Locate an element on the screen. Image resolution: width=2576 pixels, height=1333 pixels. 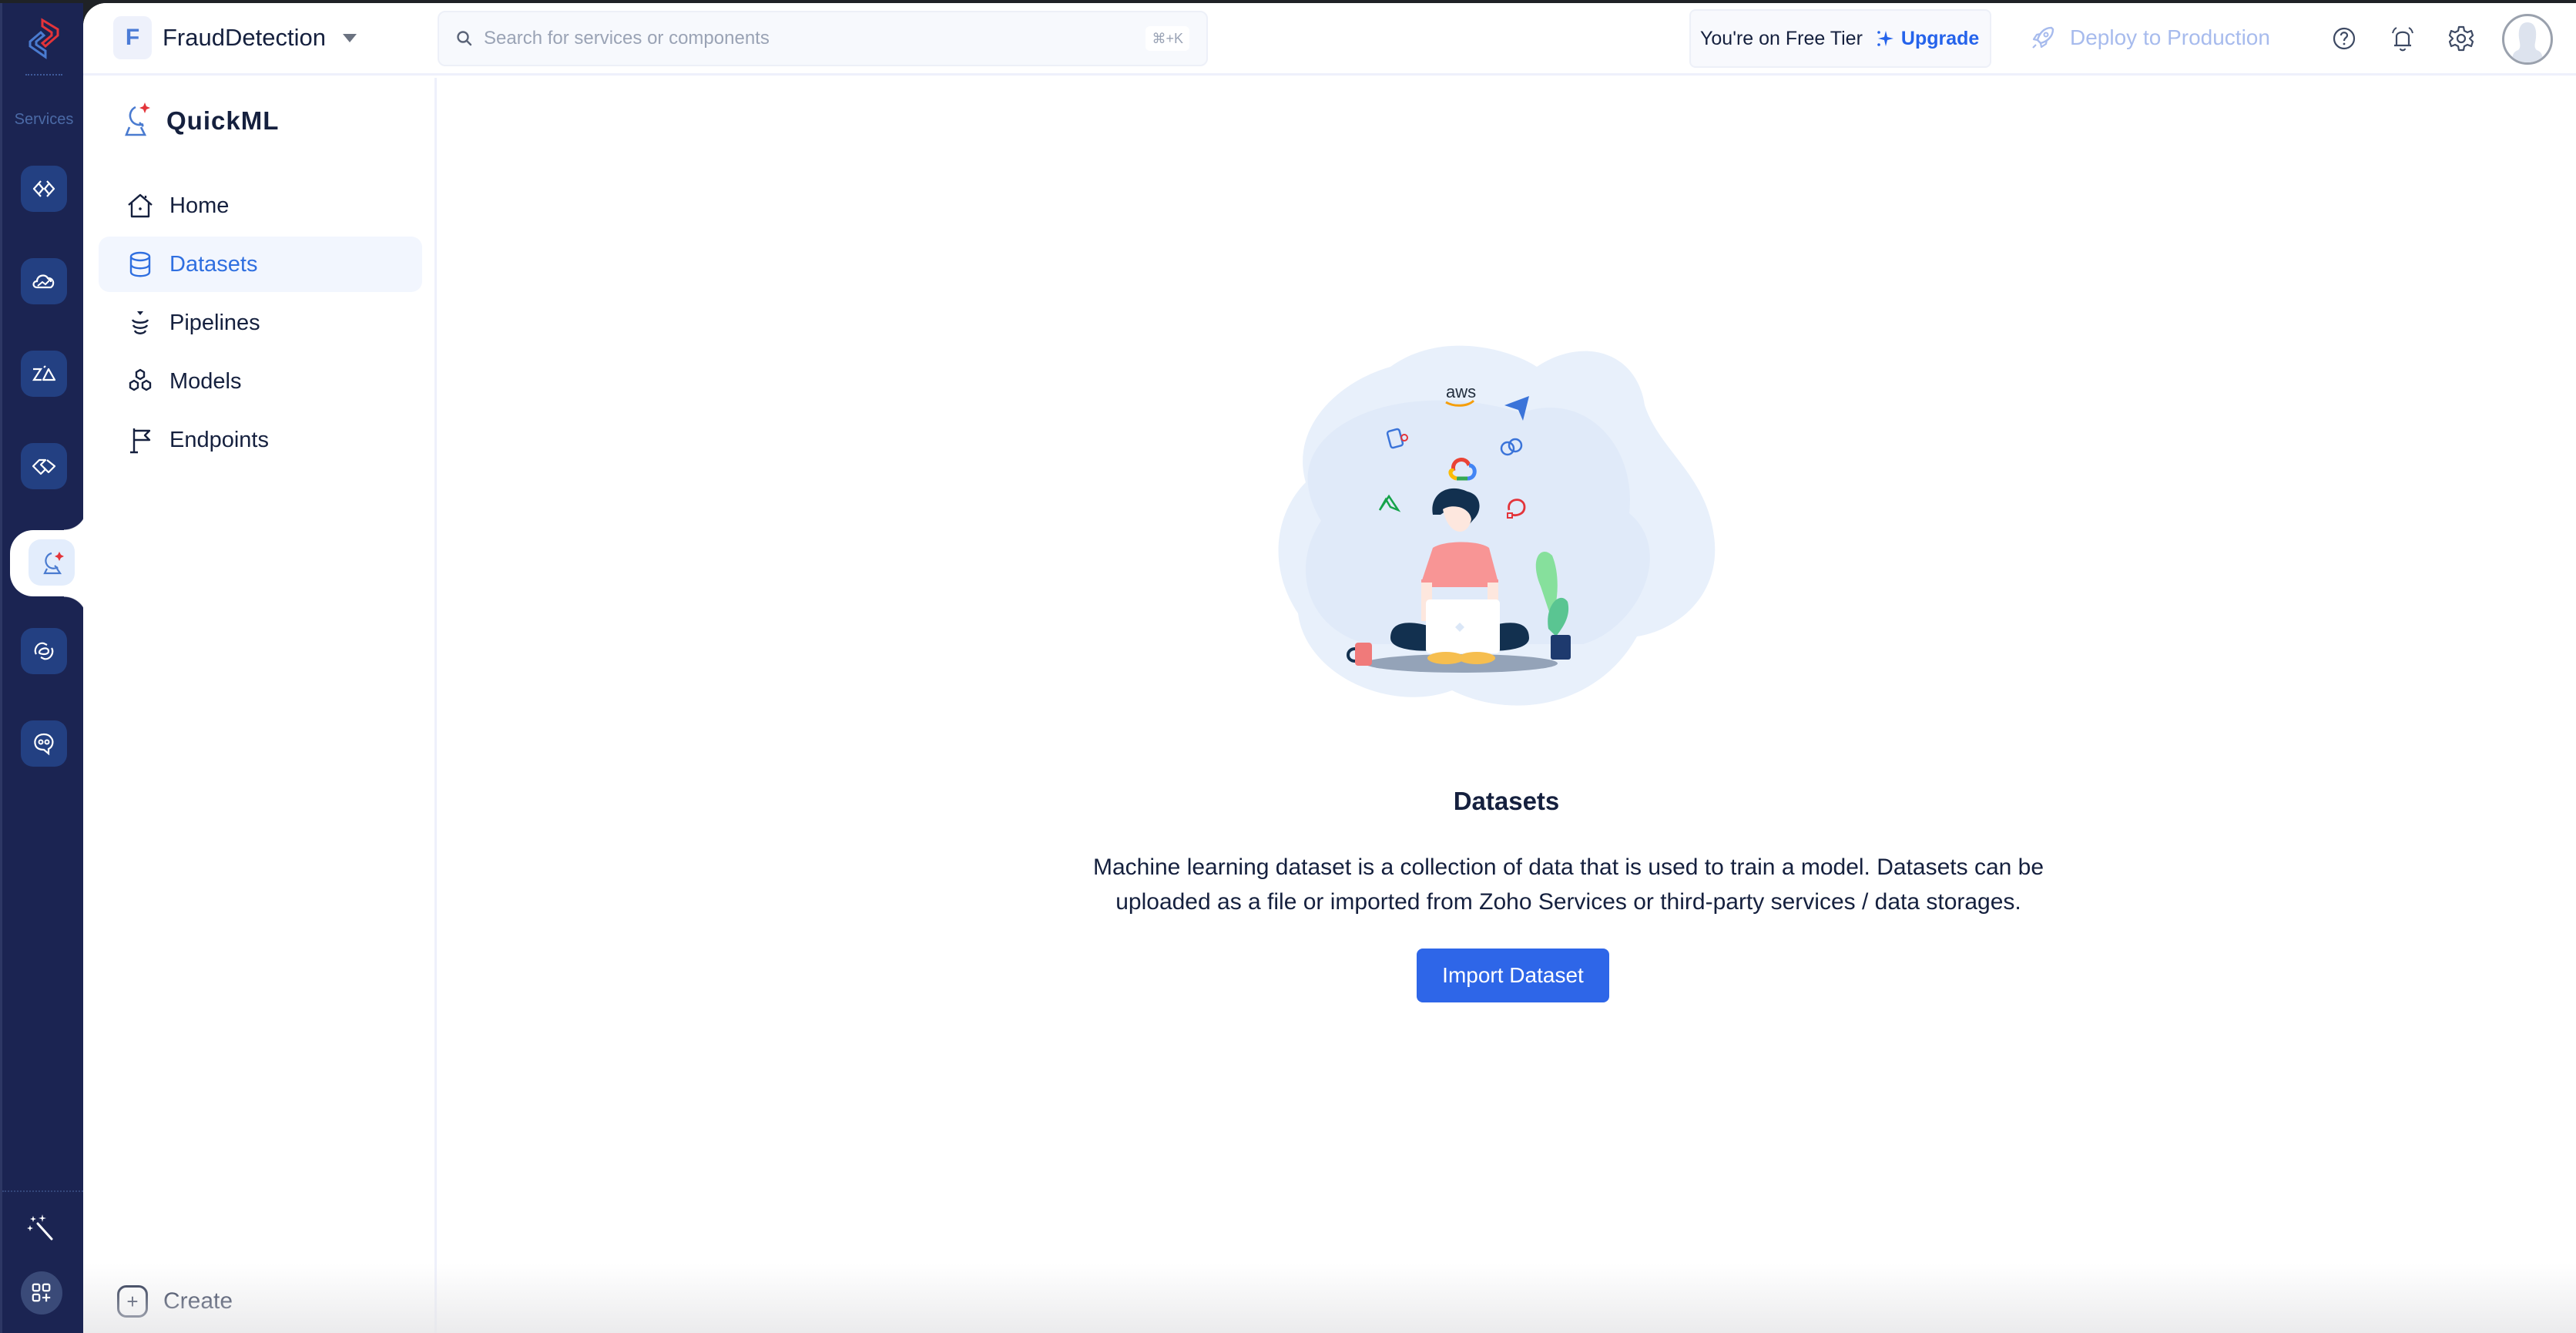
handshake-icon is located at coordinates (44, 466).